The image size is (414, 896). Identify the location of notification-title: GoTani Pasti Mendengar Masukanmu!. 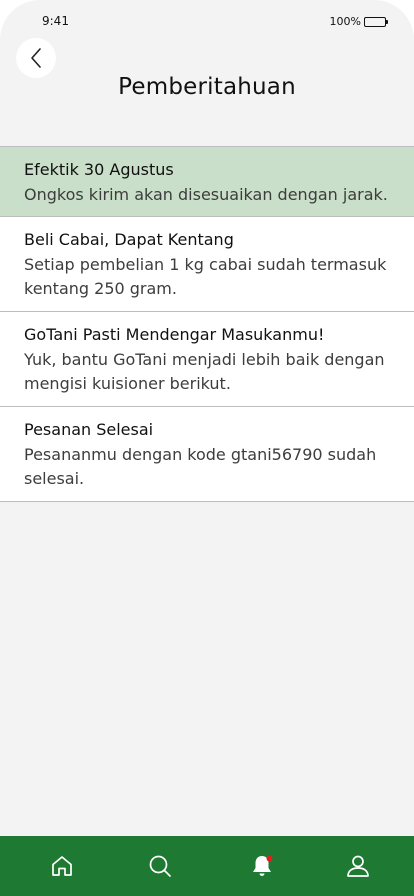
(174, 334).